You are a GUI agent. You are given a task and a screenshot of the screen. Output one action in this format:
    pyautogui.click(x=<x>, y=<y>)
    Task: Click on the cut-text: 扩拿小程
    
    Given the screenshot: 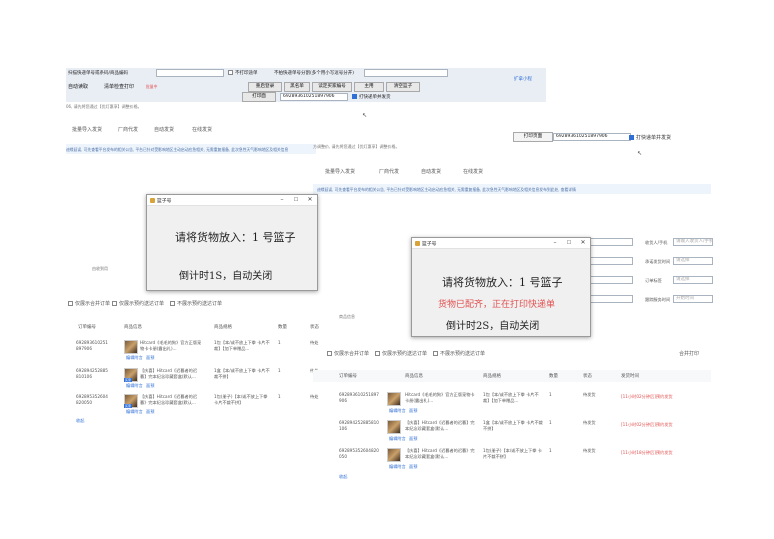 What is the action you would take?
    pyautogui.click(x=523, y=79)
    